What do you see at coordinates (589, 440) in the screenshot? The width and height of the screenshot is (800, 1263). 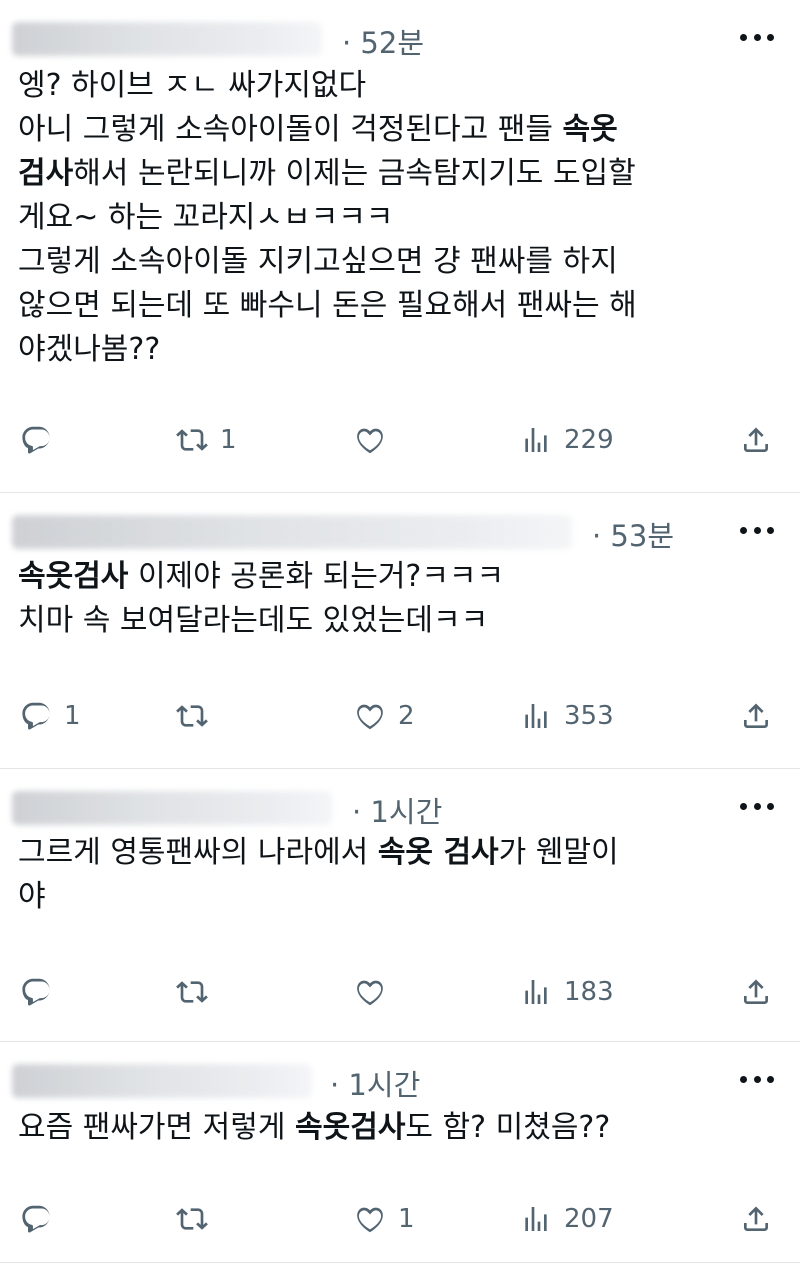 I see `views-count: 229` at bounding box center [589, 440].